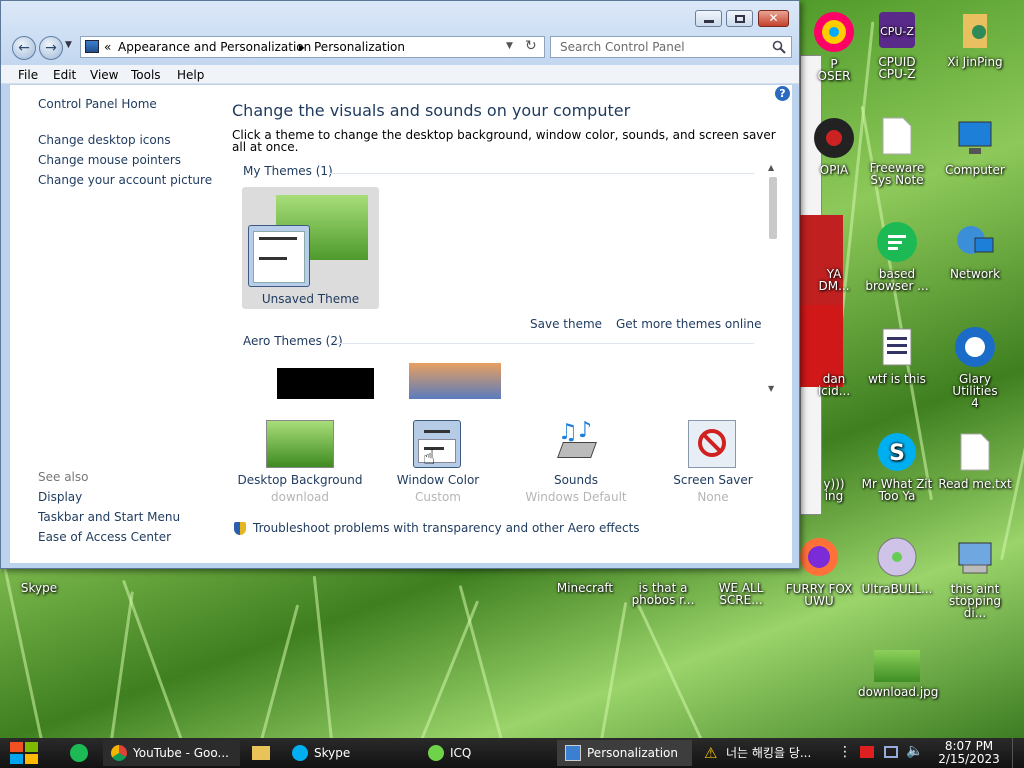 This screenshot has height=768, width=1024. I want to click on close-icon: ✕, so click(773, 18).